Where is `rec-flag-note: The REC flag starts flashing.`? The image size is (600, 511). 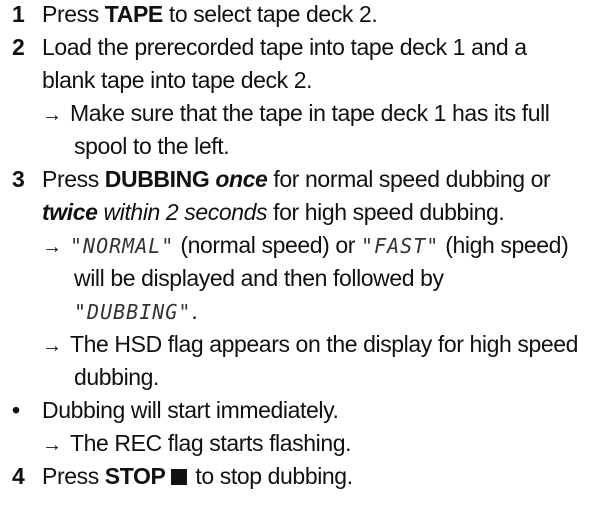 rec-flag-note: The REC flag starts flashing. is located at coordinates (211, 443).